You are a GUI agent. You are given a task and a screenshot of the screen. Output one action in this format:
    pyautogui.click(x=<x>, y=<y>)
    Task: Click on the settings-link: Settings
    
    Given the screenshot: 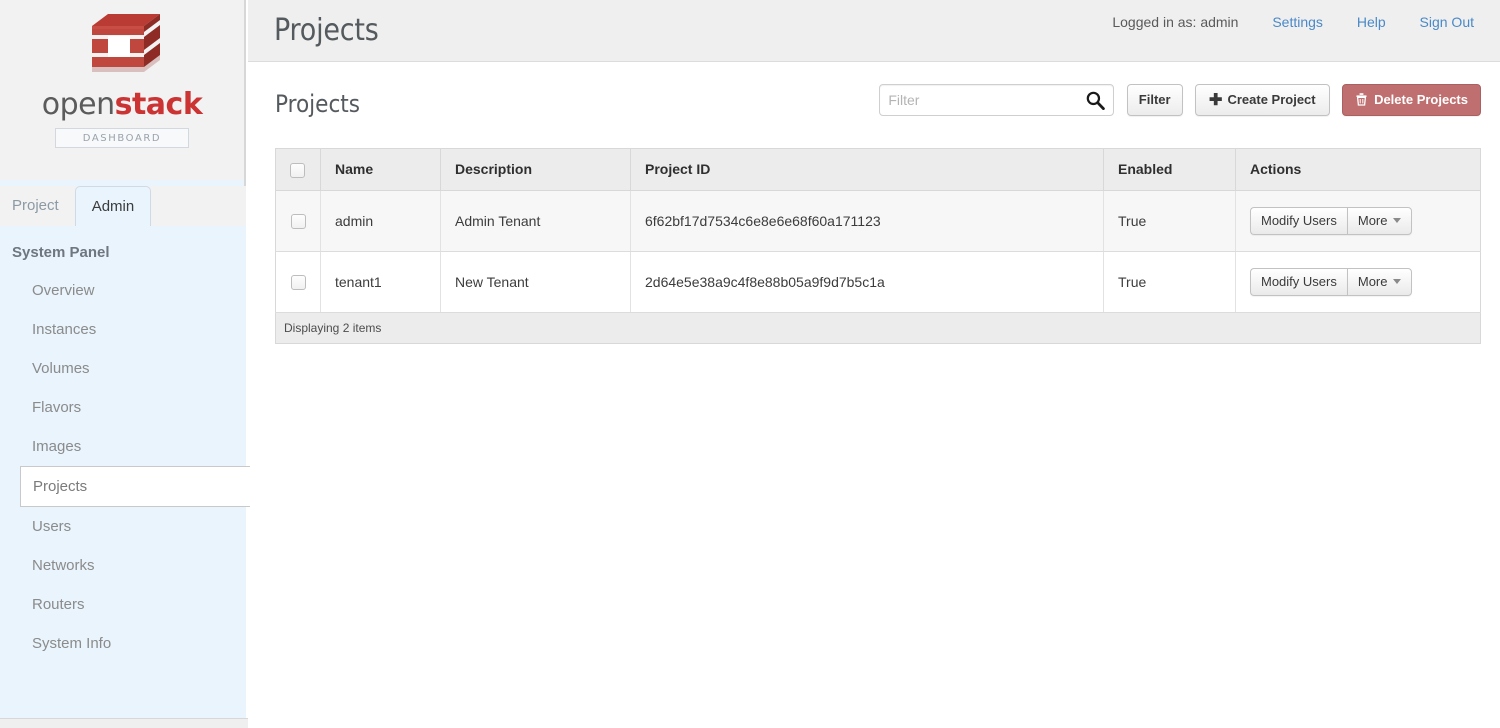 What is the action you would take?
    pyautogui.click(x=1297, y=22)
    